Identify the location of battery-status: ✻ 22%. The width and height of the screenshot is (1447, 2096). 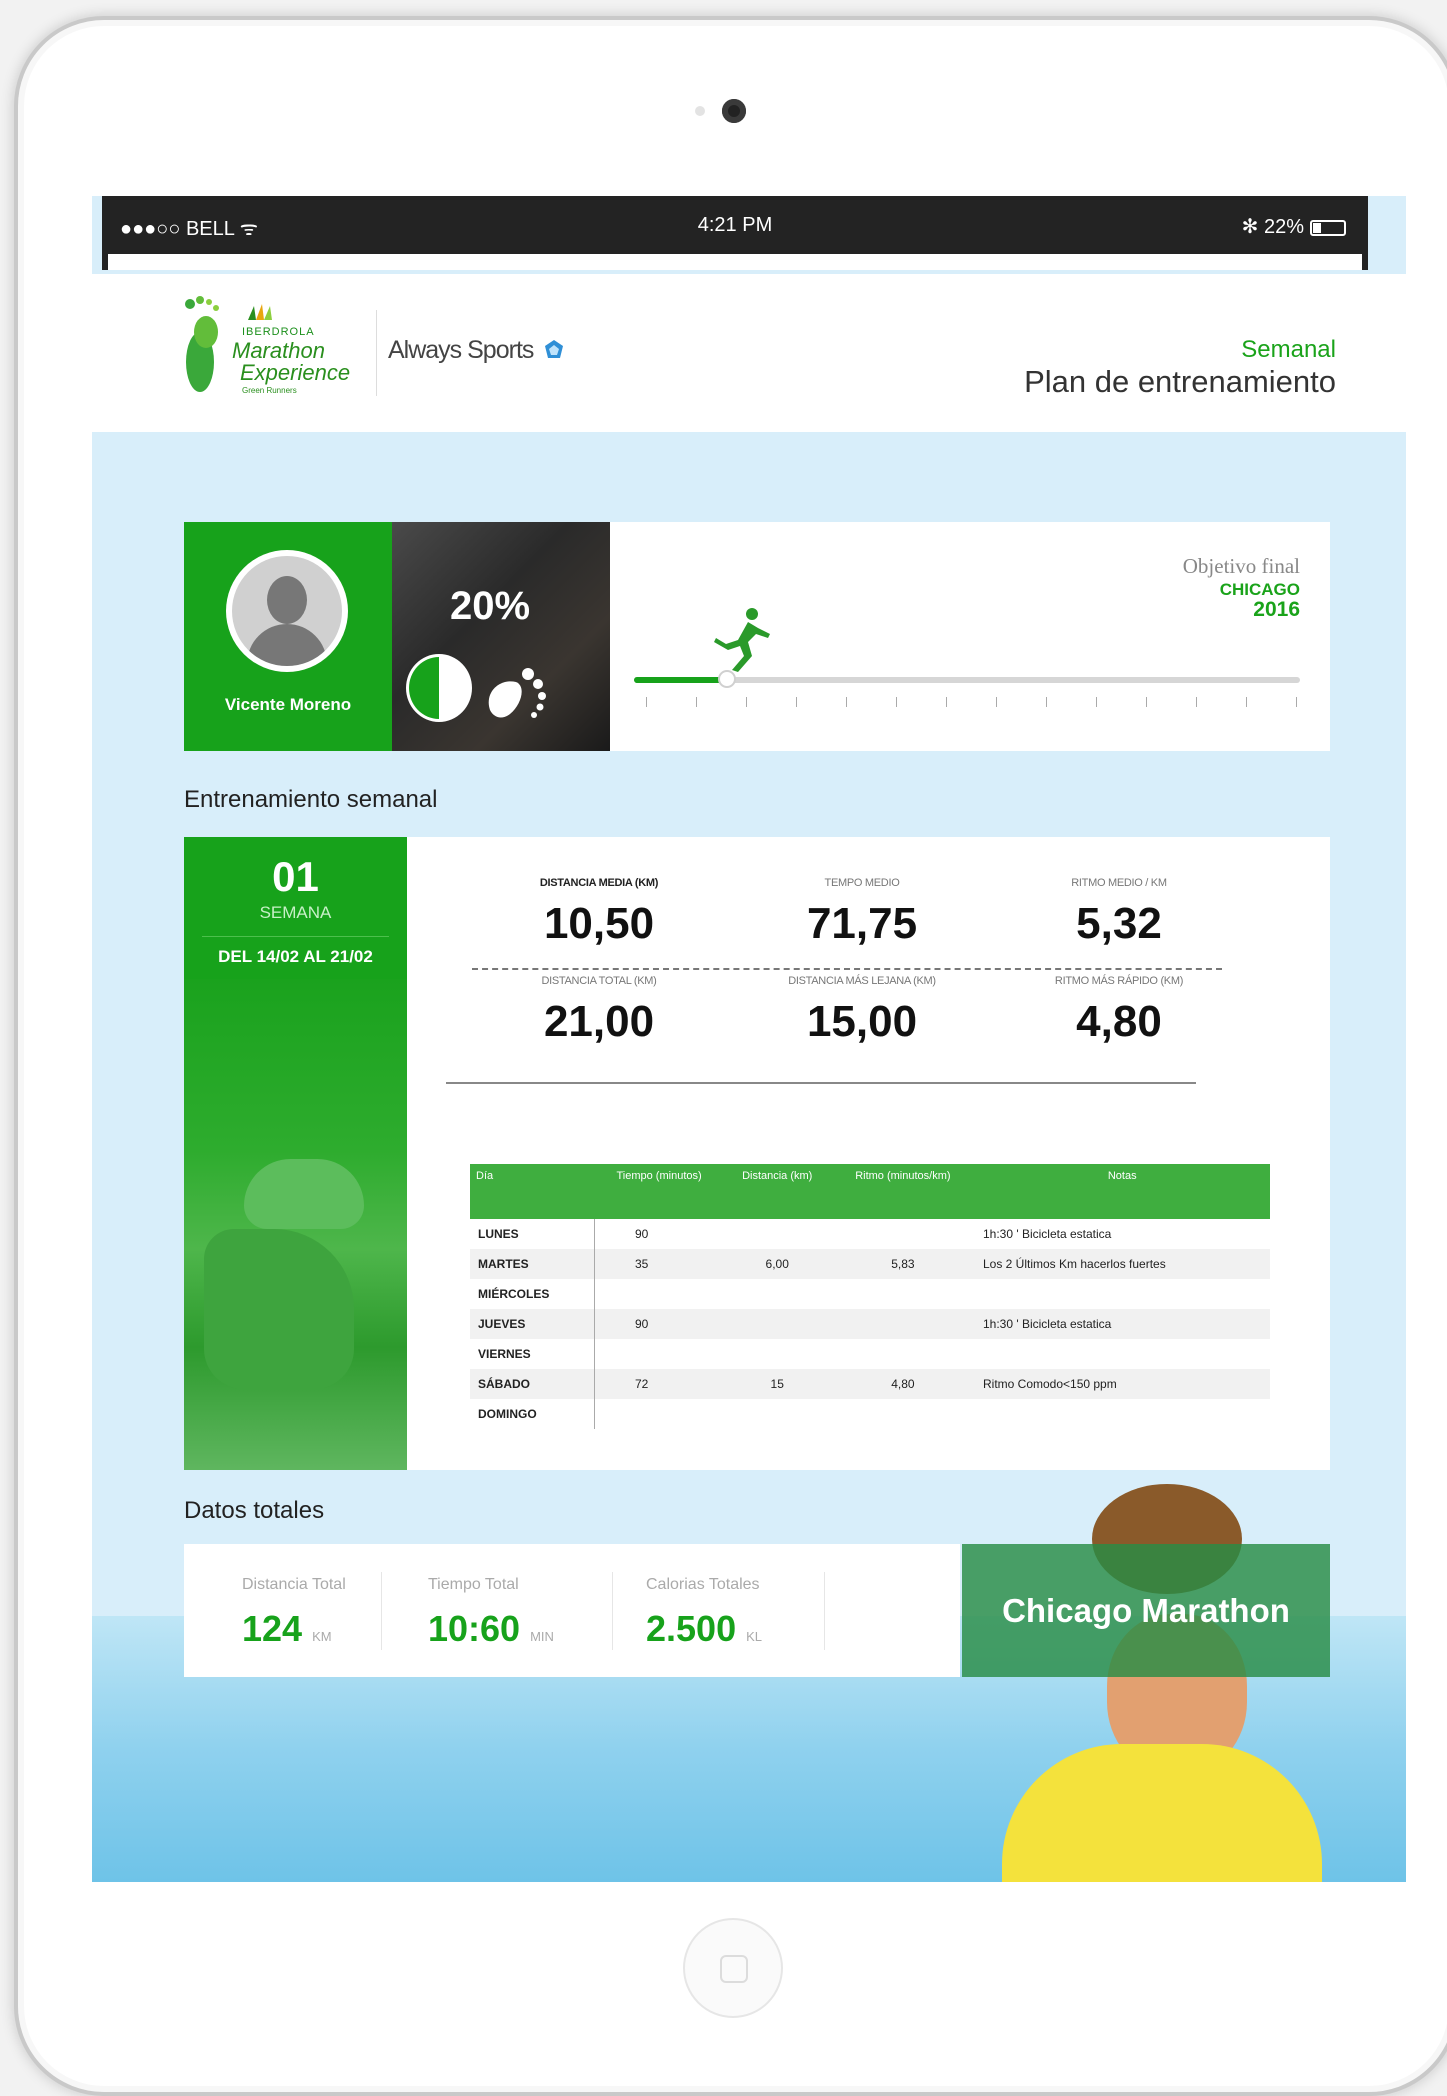
(1294, 226).